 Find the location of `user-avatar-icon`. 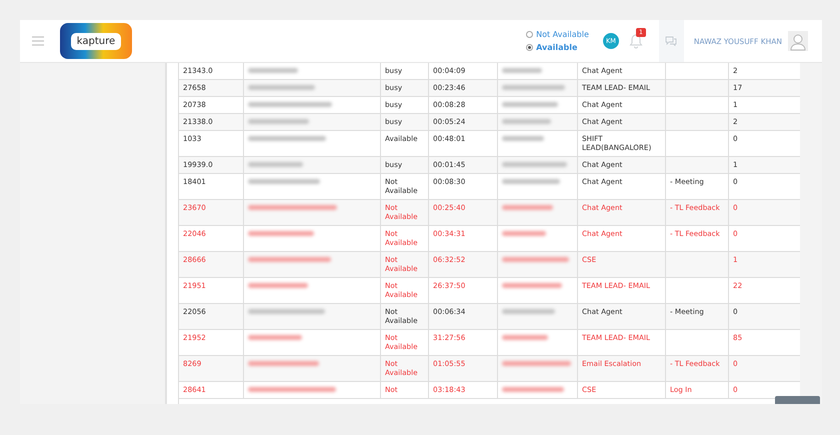

user-avatar-icon is located at coordinates (798, 41).